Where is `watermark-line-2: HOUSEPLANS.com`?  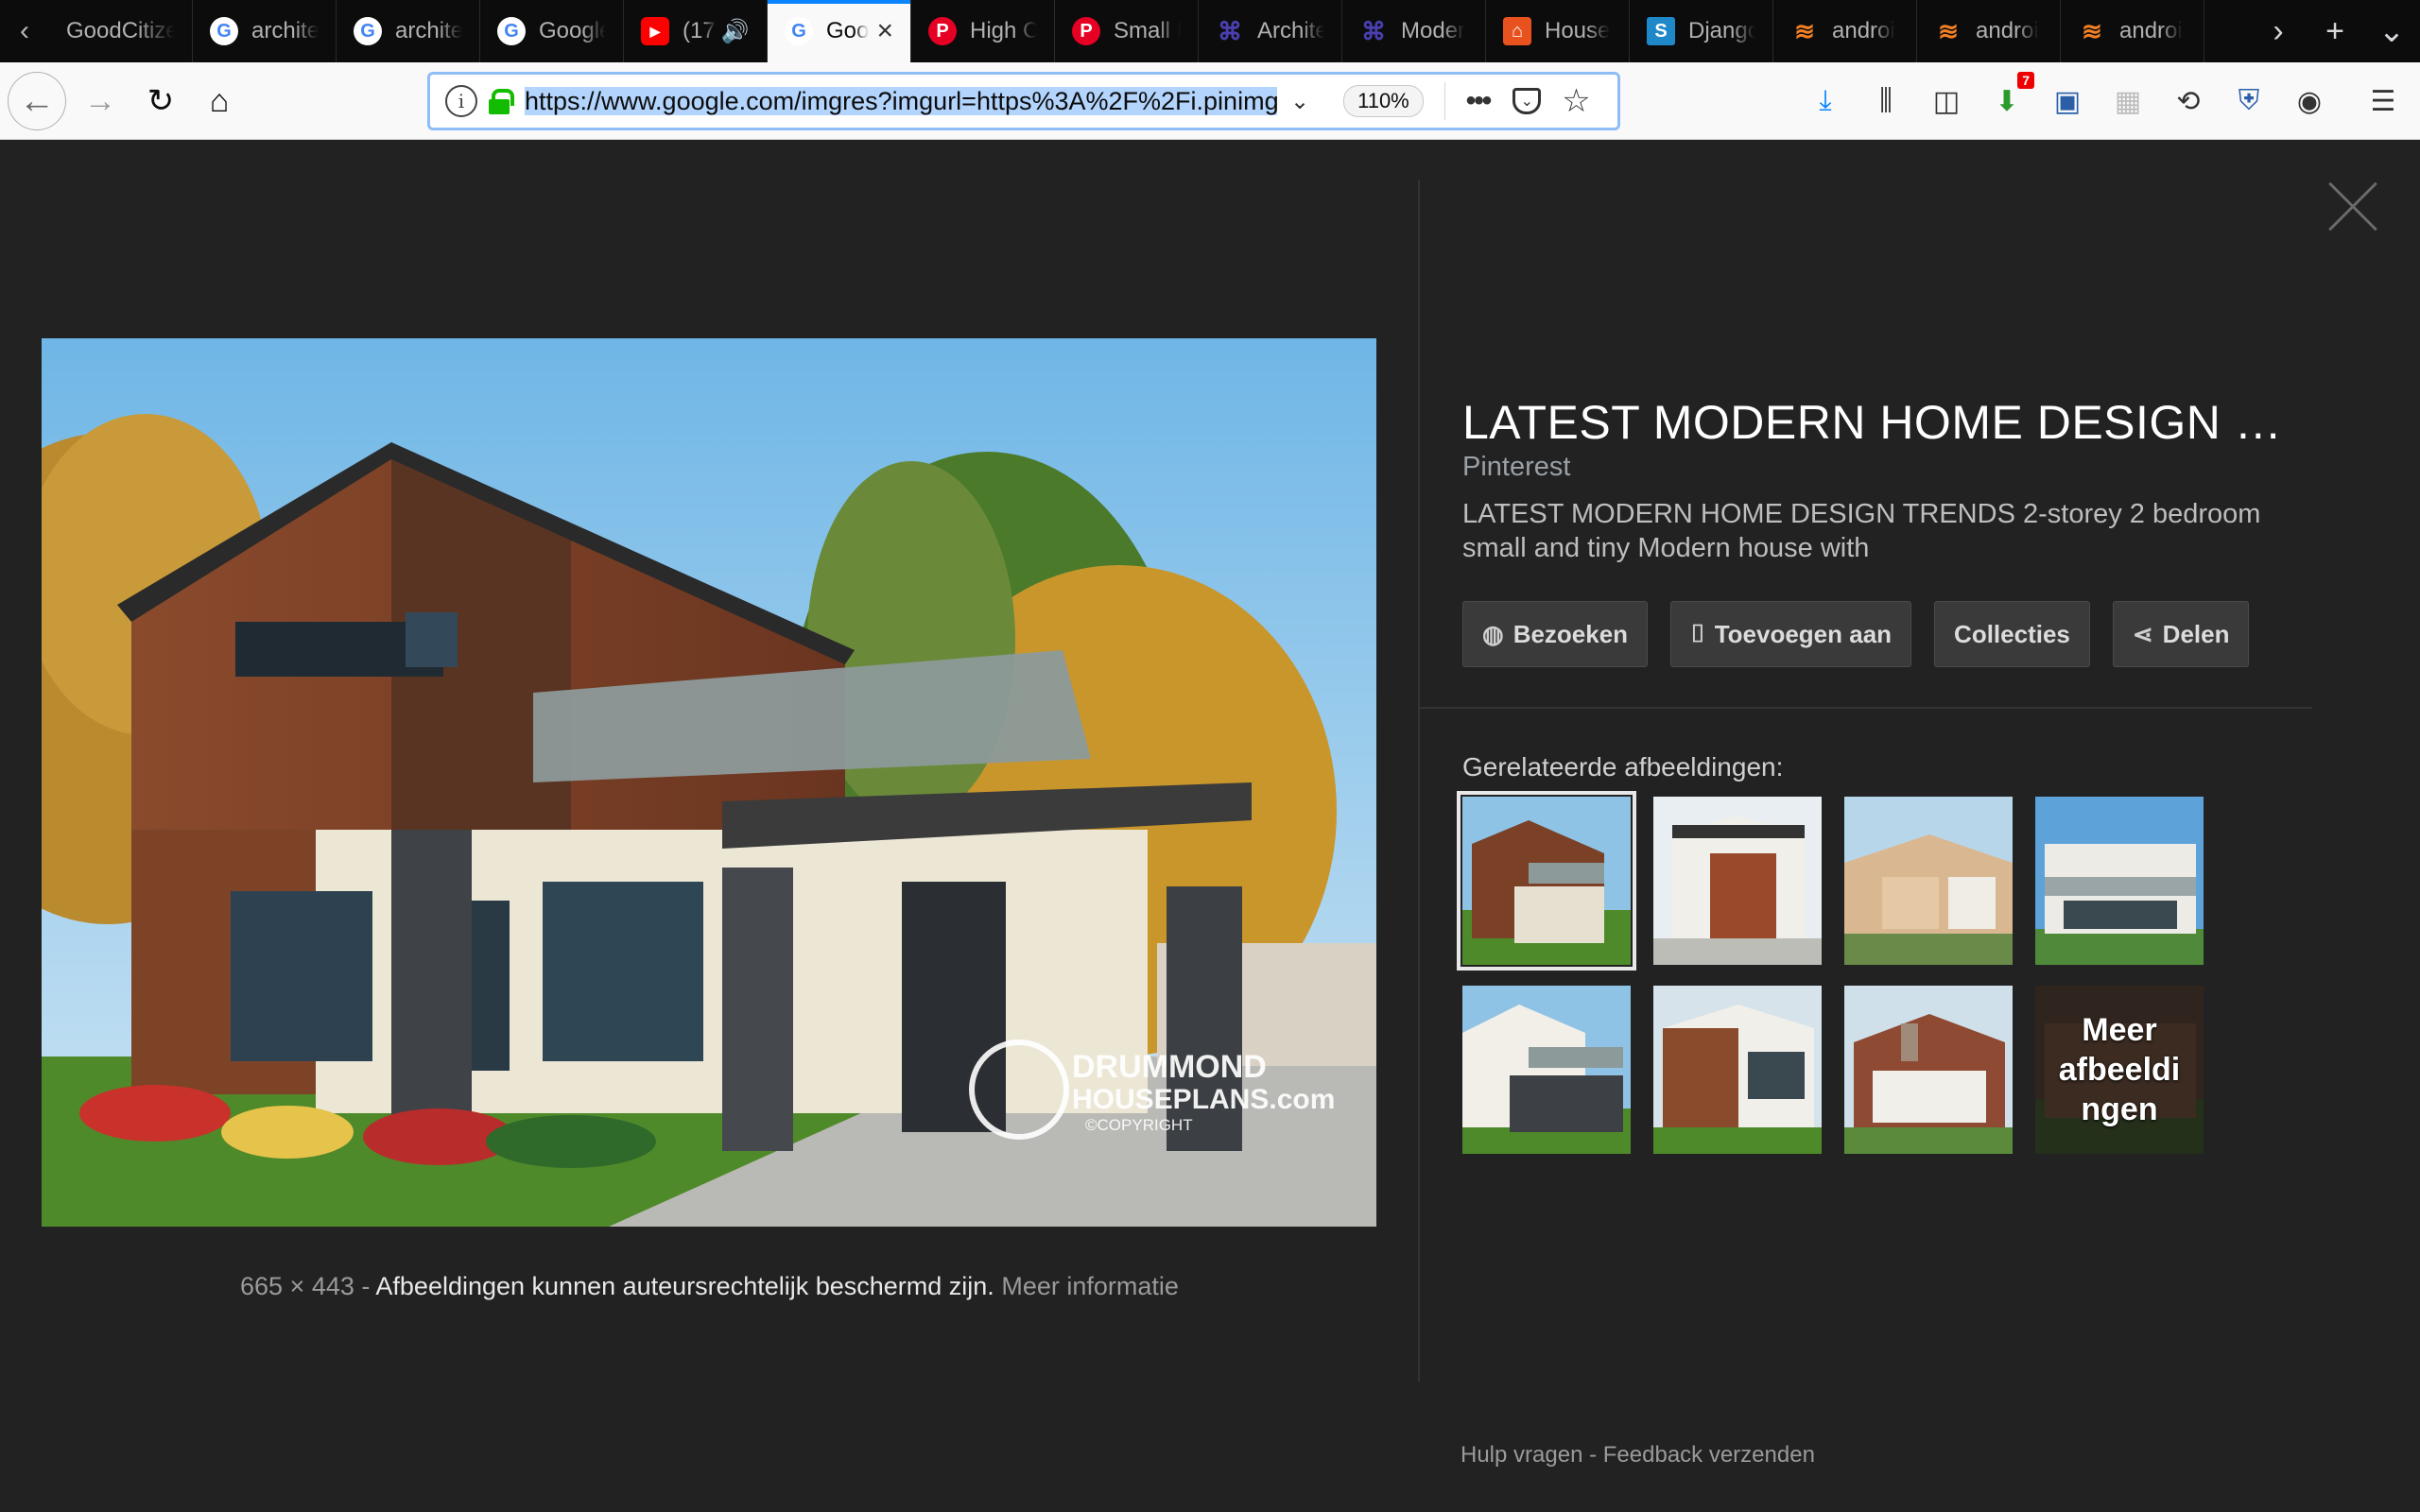
watermark-line-2: HOUSEPLANS.com is located at coordinates (1203, 1099).